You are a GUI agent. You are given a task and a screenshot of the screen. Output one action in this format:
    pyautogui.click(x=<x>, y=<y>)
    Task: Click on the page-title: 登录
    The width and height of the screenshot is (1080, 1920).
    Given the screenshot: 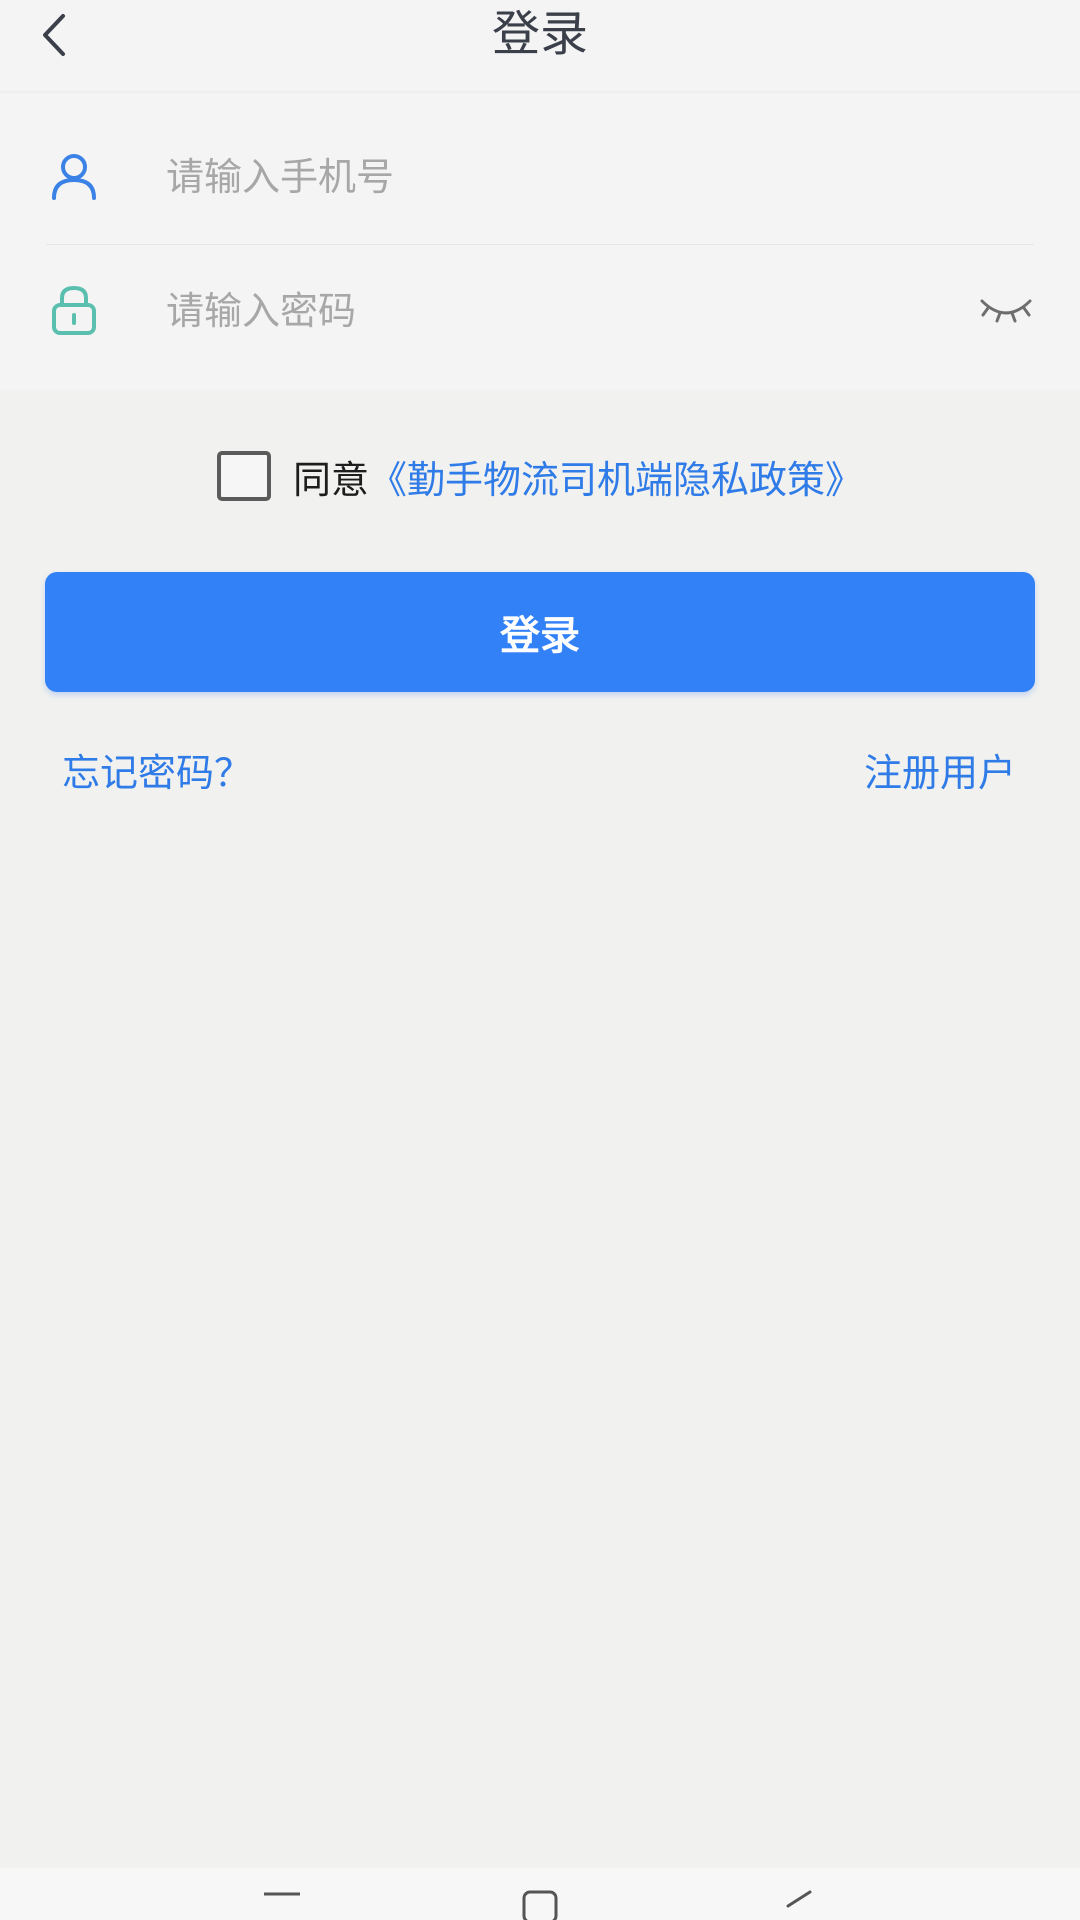 What is the action you would take?
    pyautogui.click(x=539, y=34)
    